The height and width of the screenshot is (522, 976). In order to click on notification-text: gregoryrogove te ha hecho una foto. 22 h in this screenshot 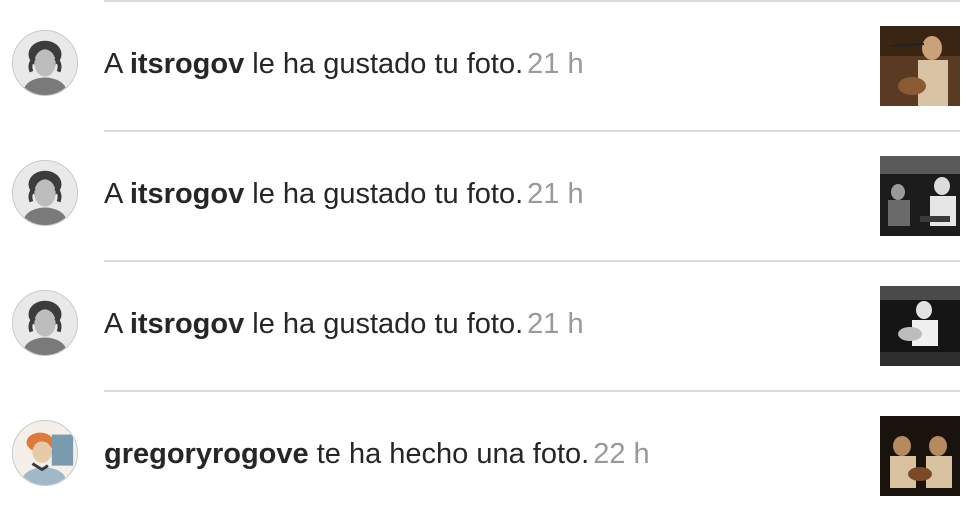, I will do `click(377, 454)`.